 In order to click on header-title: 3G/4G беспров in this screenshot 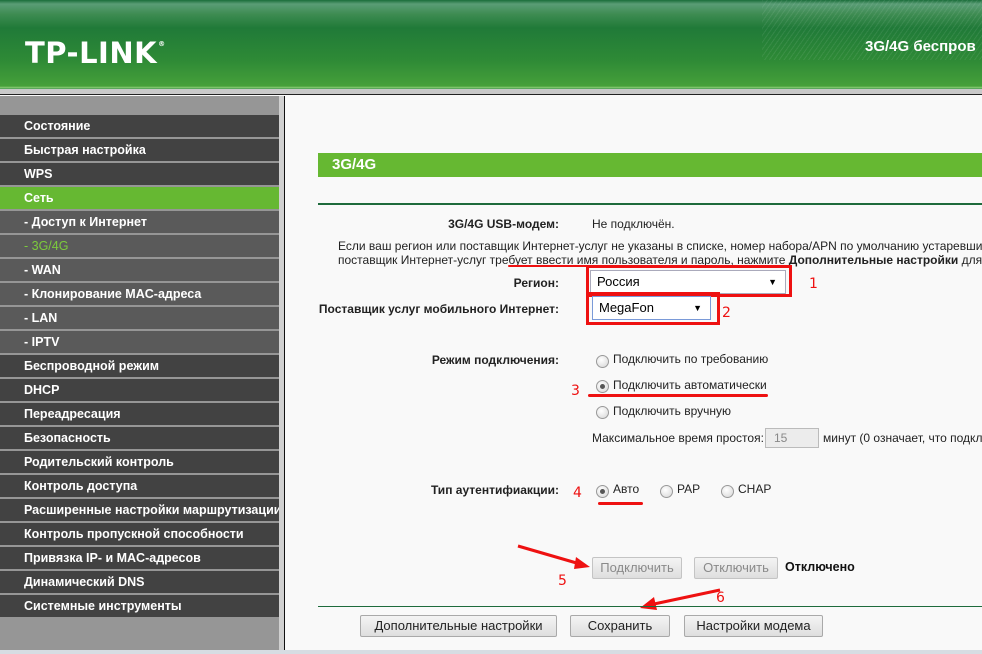, I will do `click(920, 46)`.